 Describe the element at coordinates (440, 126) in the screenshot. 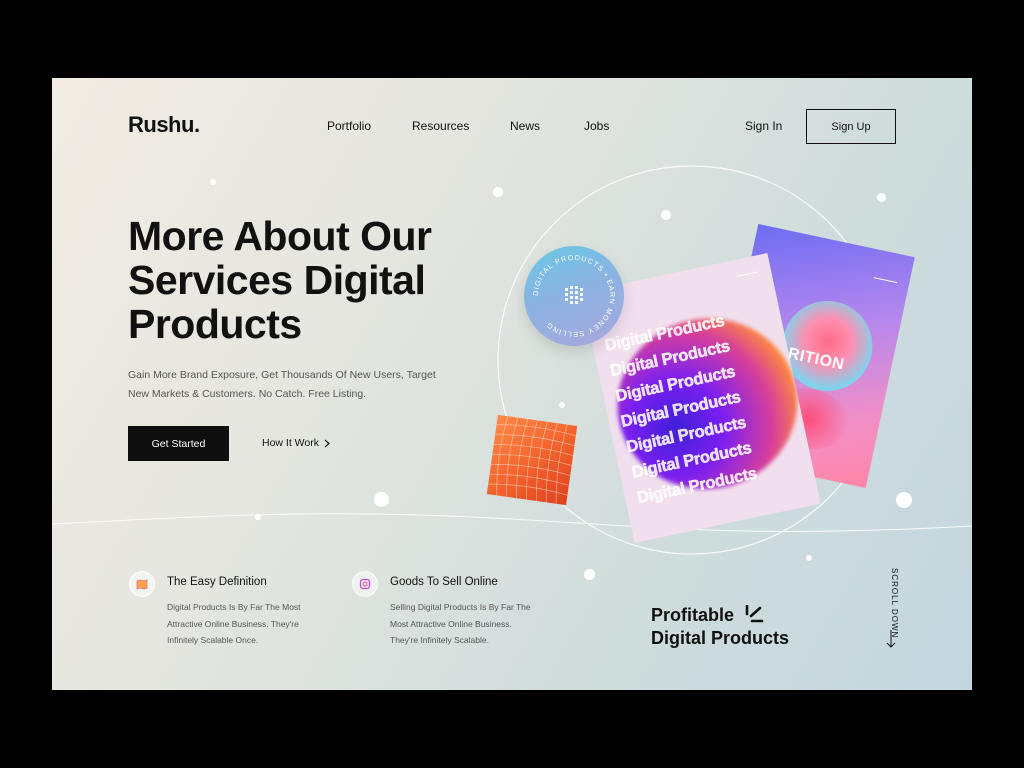

I see `nav-link-resources: Resources` at that location.